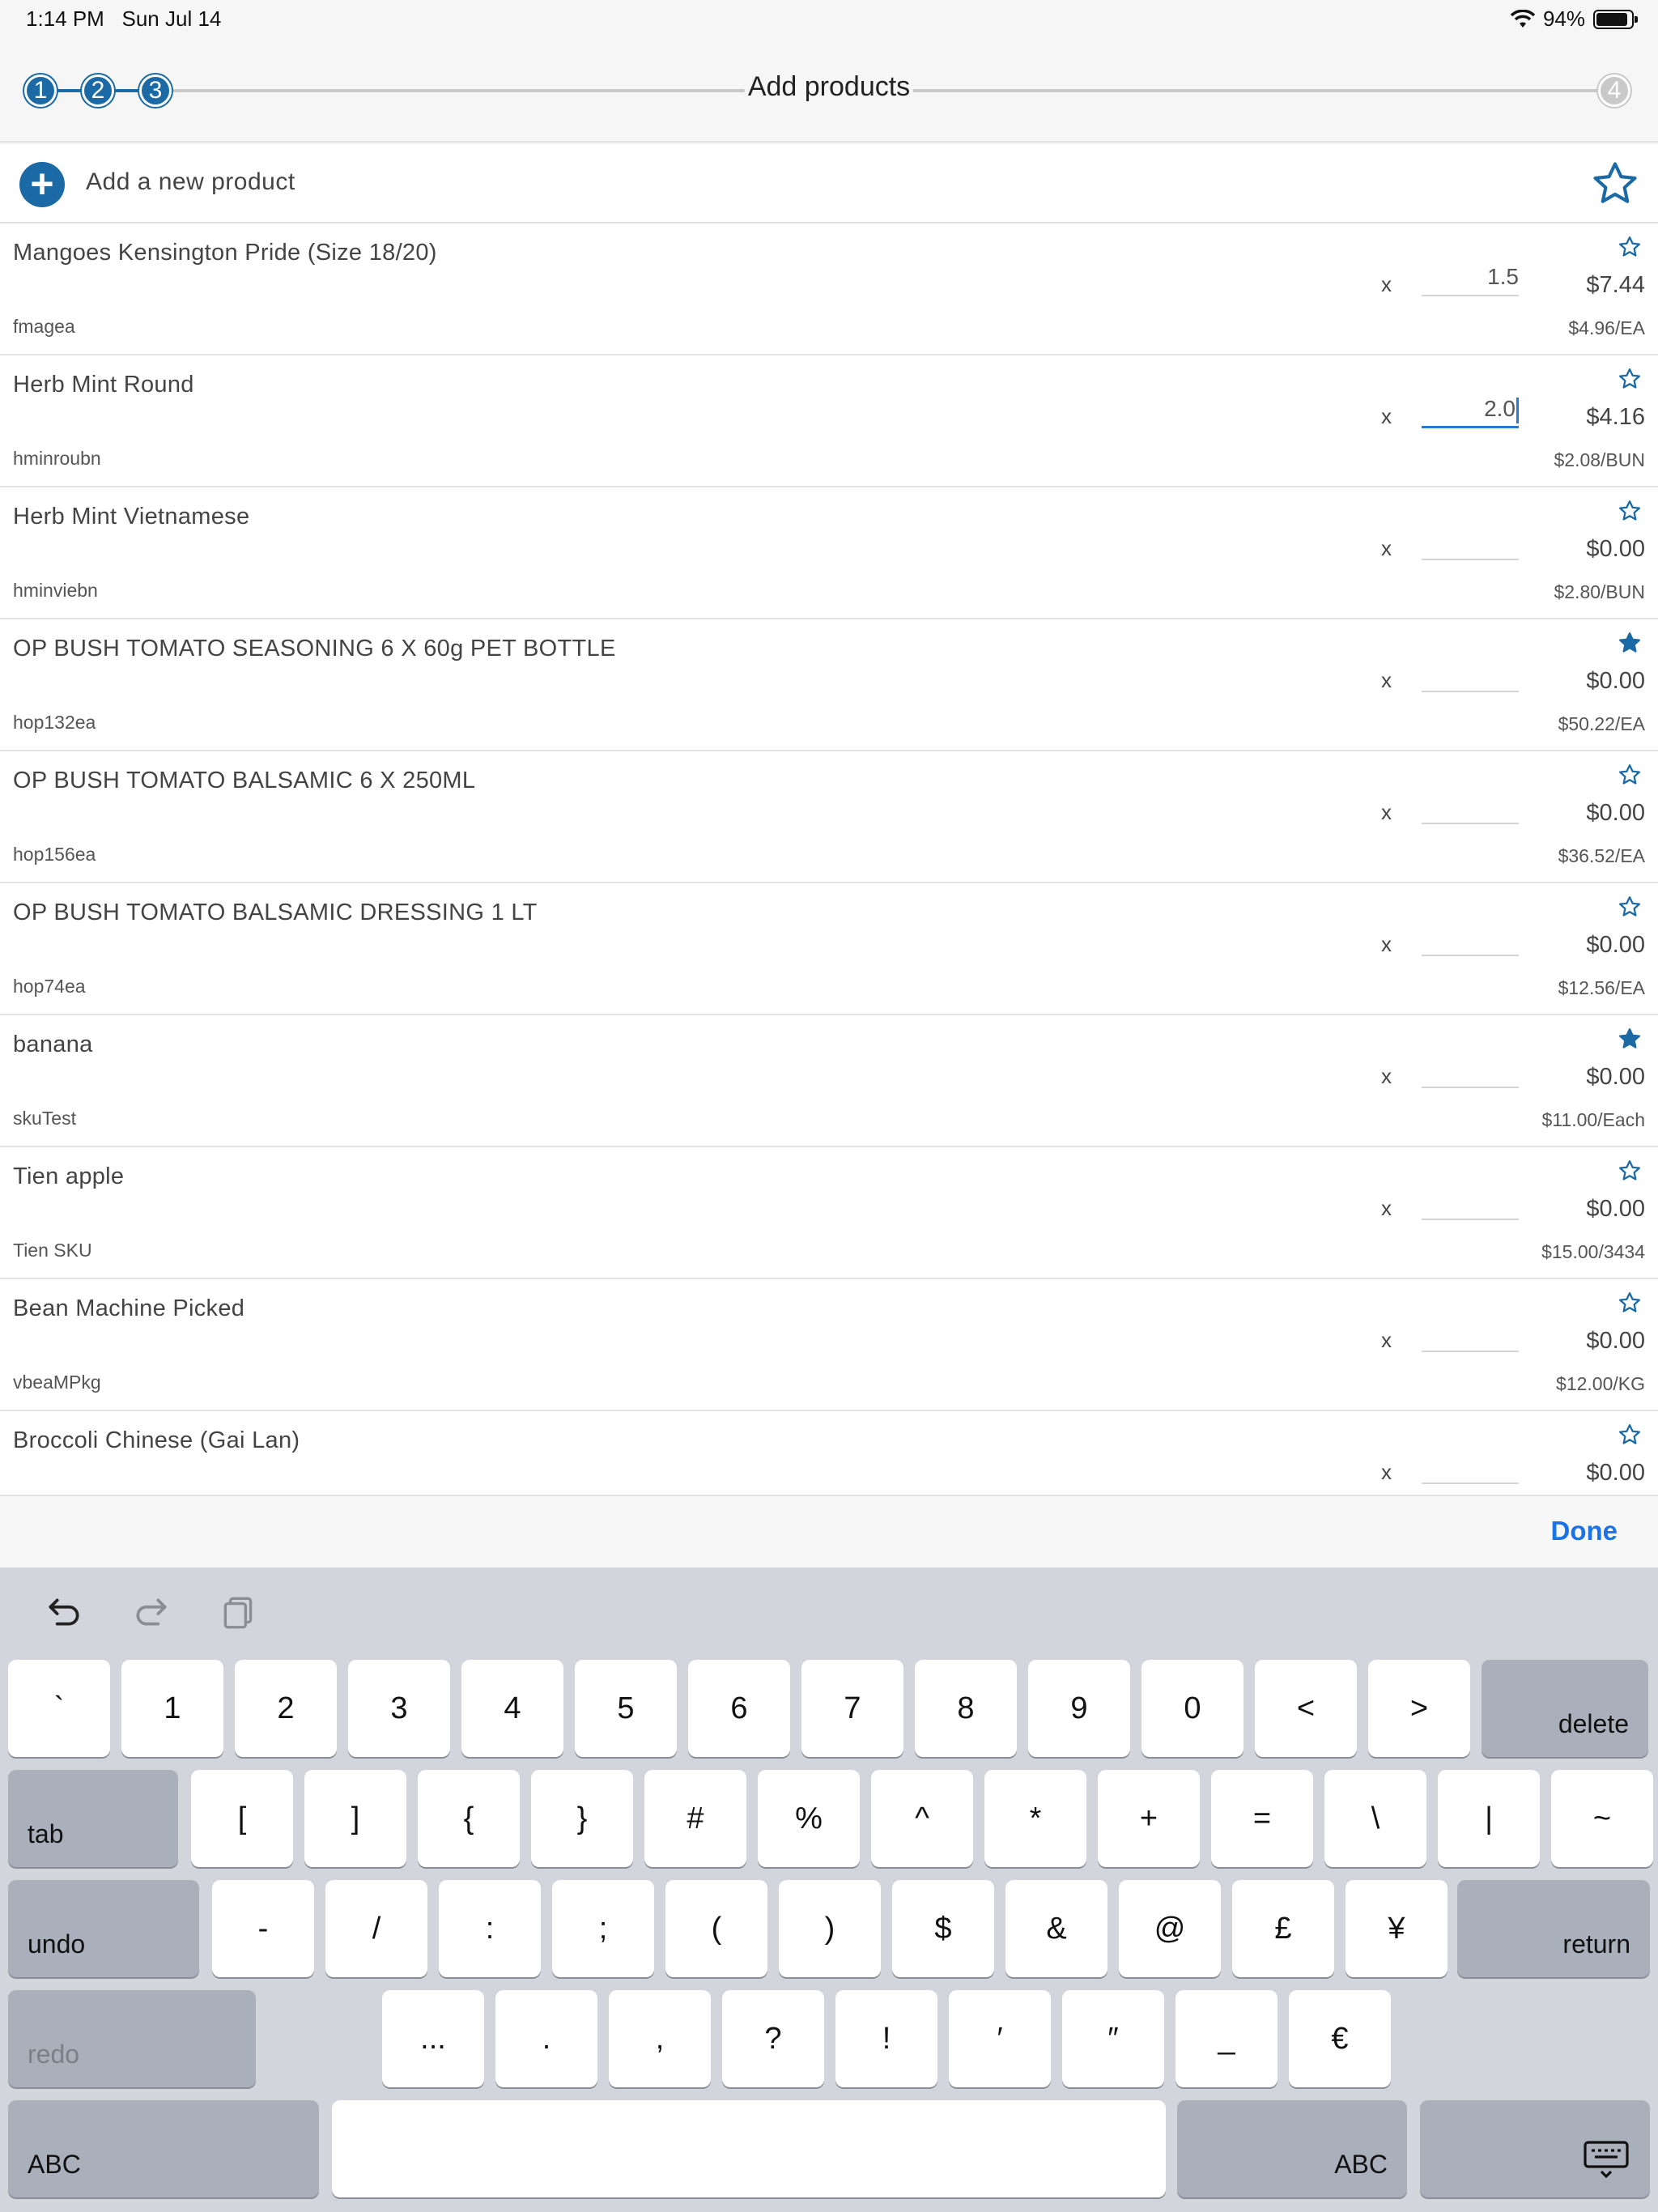  I want to click on key: <, so click(1306, 1709).